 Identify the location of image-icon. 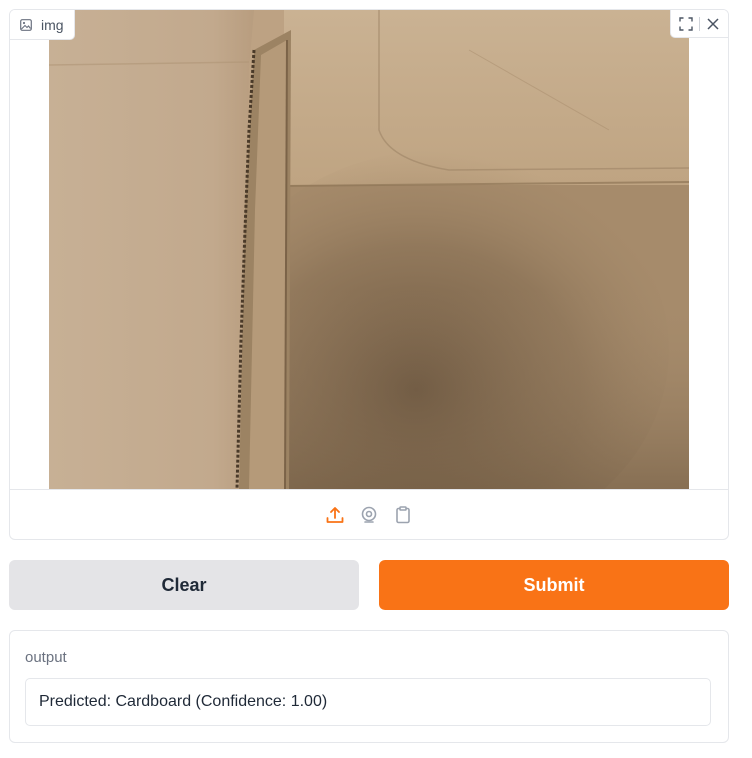
(26, 24).